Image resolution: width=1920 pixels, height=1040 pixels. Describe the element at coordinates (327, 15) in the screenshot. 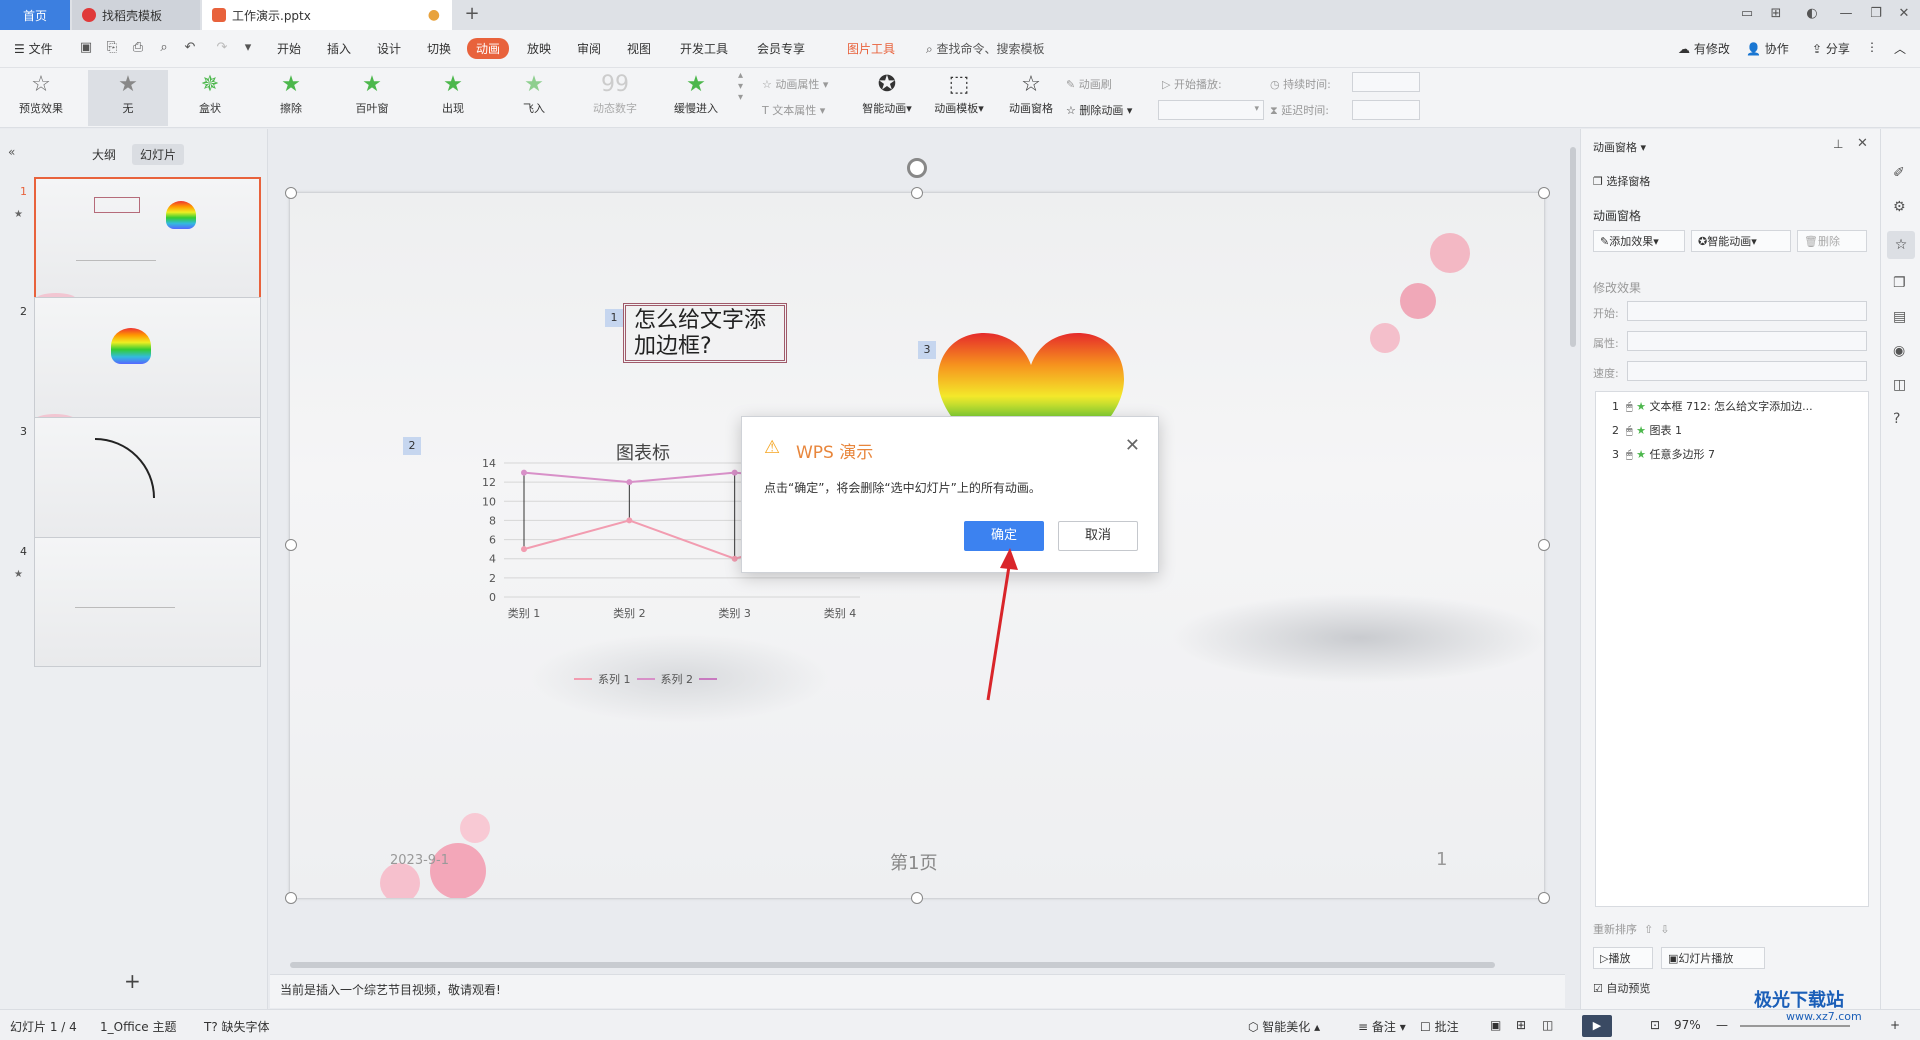

I see `tab-document: 工作演示.pptx ●` at that location.